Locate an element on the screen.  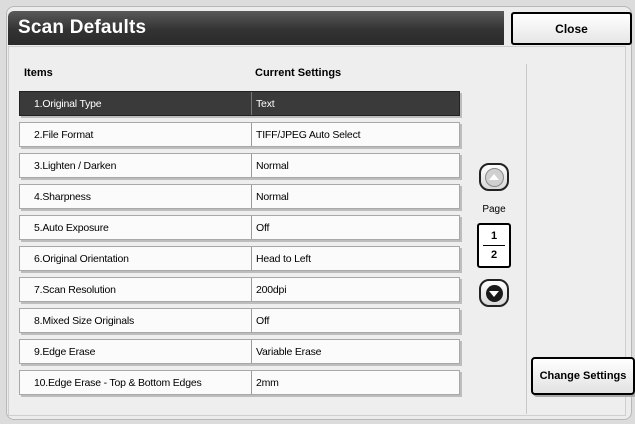
item-value: 2mm is located at coordinates (267, 382).